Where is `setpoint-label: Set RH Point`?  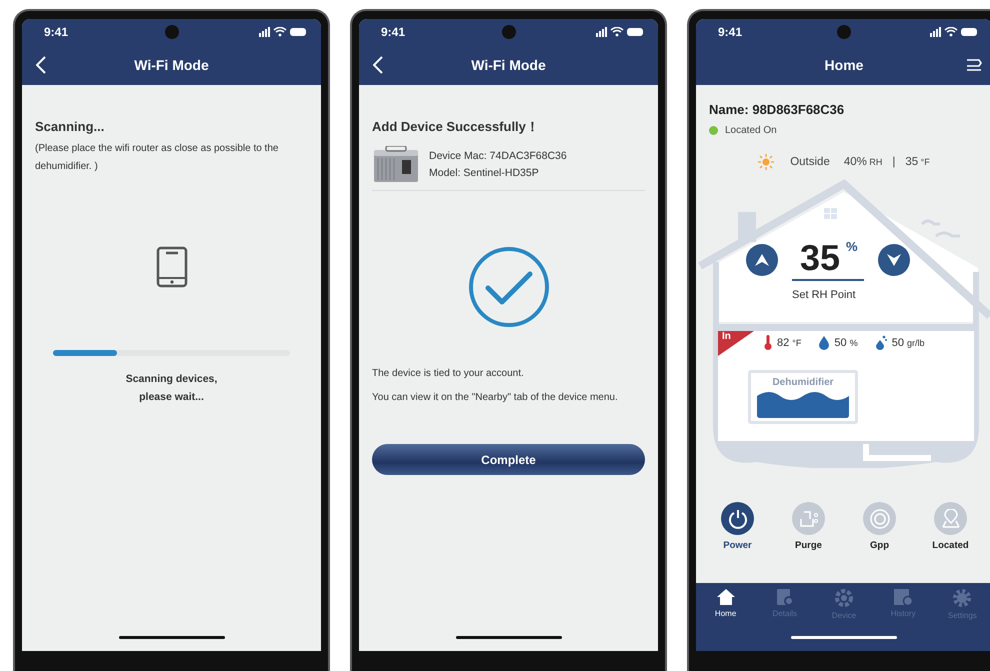
setpoint-label: Set RH Point is located at coordinates (824, 295).